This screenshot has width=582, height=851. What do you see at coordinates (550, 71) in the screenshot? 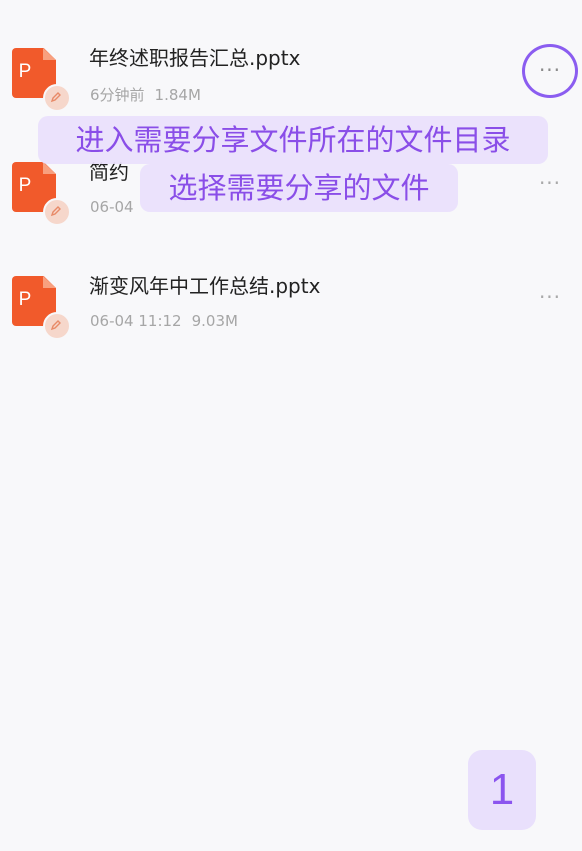
I see `more-options-button-highlighted: ···` at bounding box center [550, 71].